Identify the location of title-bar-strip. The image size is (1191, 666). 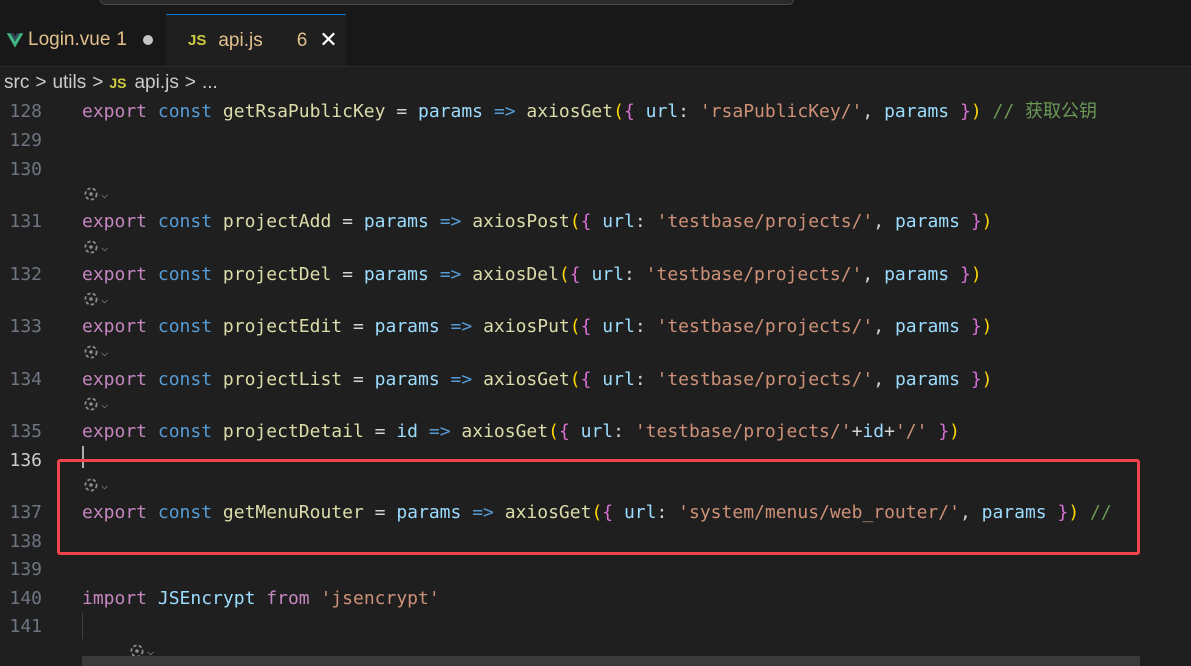
(595, 7).